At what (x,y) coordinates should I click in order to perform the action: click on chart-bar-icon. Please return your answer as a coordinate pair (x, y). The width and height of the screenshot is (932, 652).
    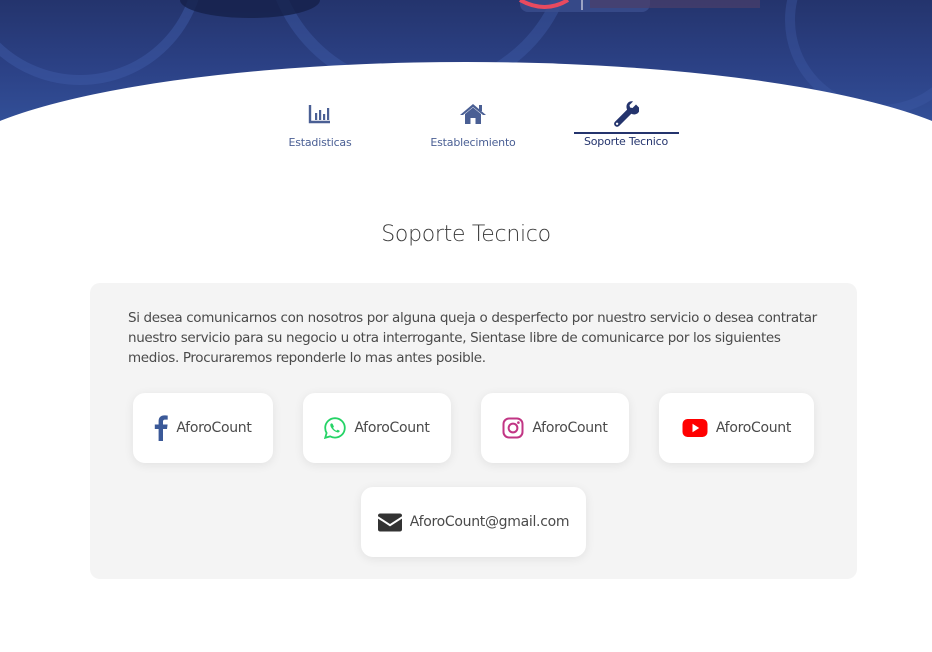
    Looking at the image, I should click on (320, 116).